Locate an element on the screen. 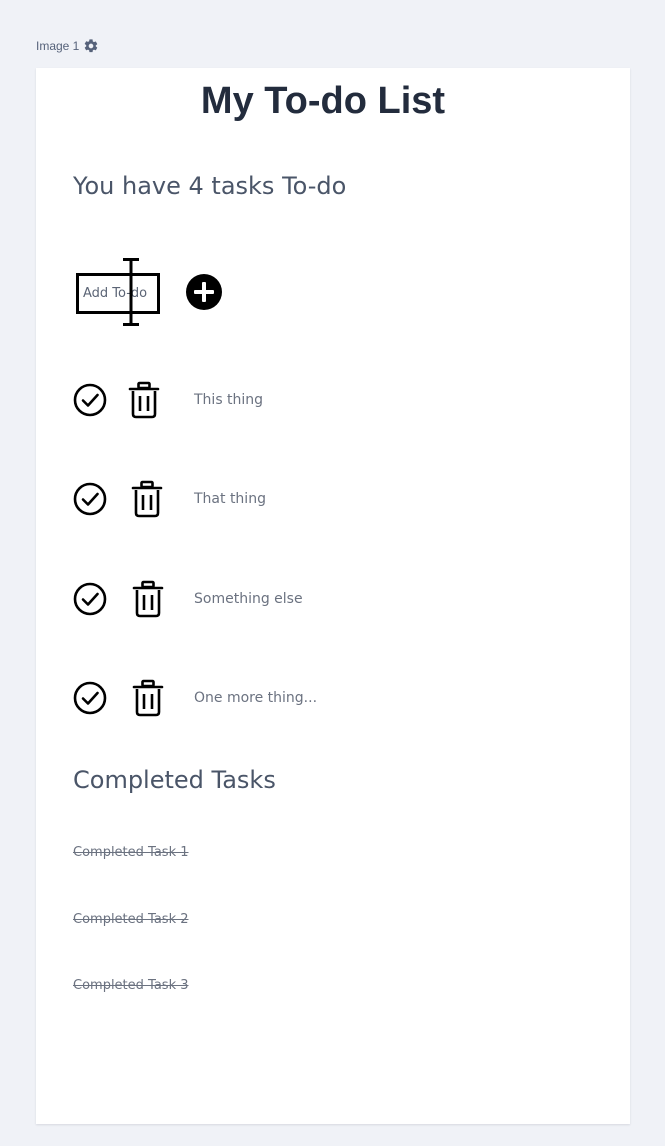 This screenshot has height=1146, width=665. completed-task-item: Completed Task 3 is located at coordinates (131, 985).